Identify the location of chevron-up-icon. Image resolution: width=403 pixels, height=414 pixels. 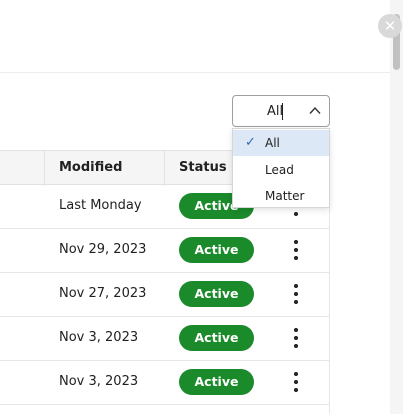
(315, 113).